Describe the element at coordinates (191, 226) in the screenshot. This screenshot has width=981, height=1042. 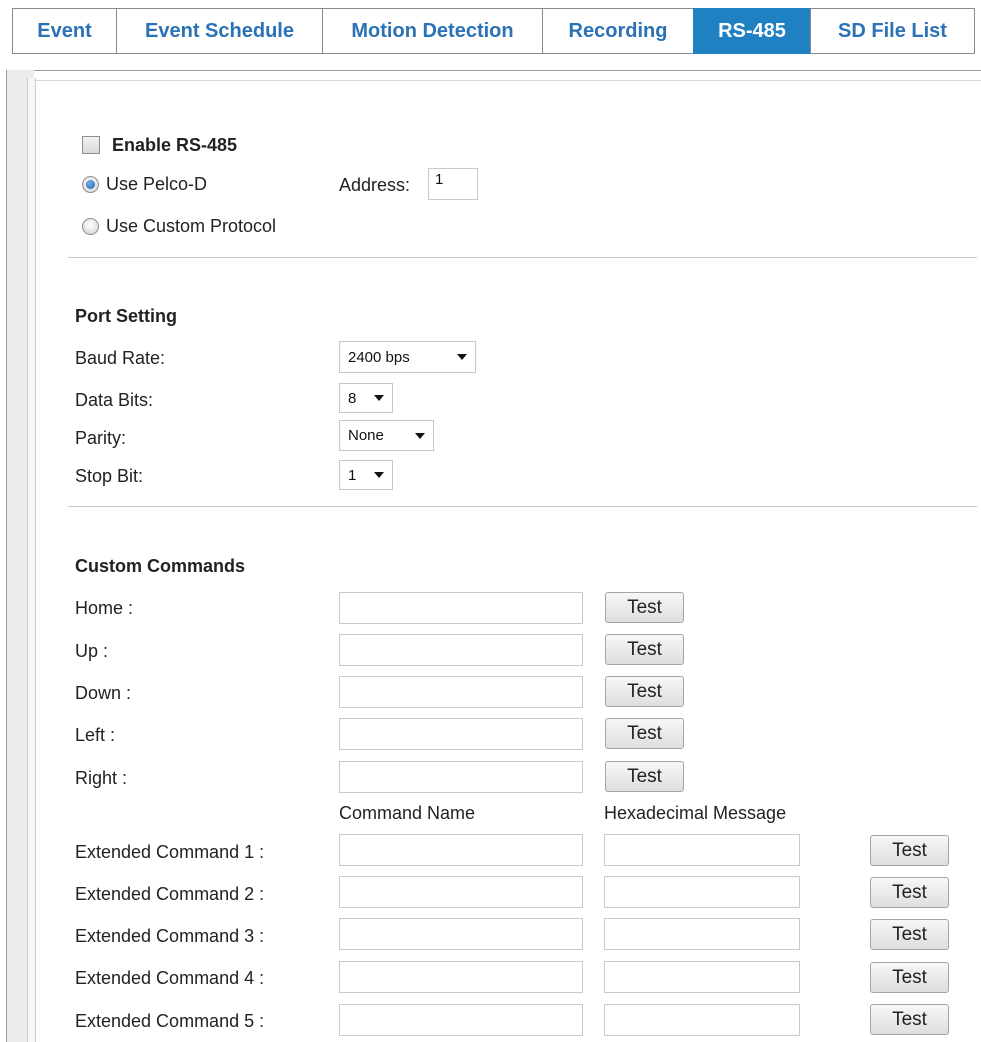
I see `use-custom-protocol-label: Use Custom Protocol` at that location.